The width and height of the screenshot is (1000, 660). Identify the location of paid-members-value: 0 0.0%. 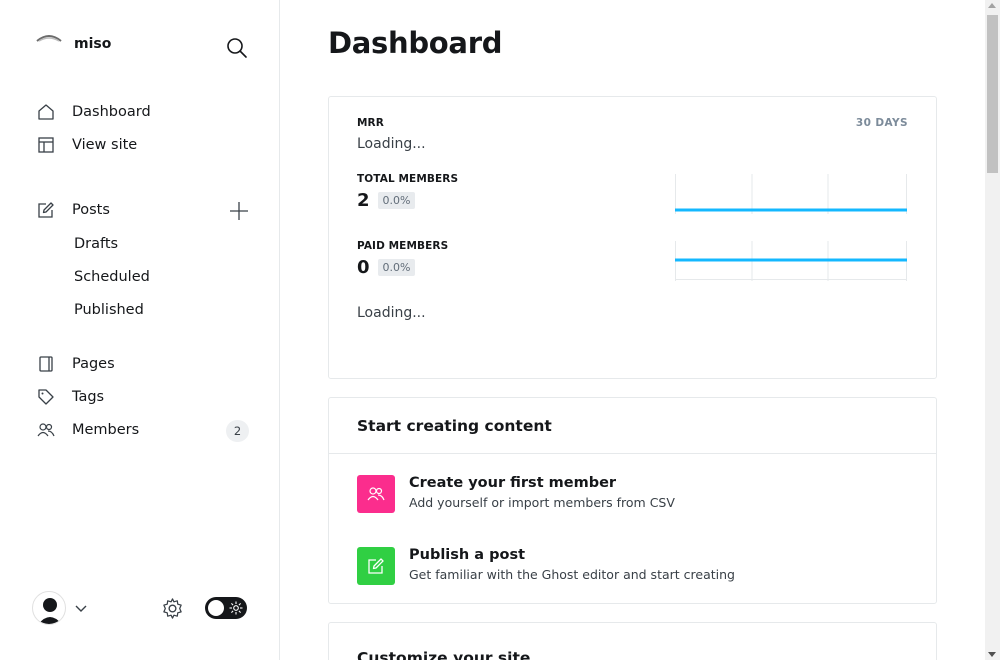
(386, 267).